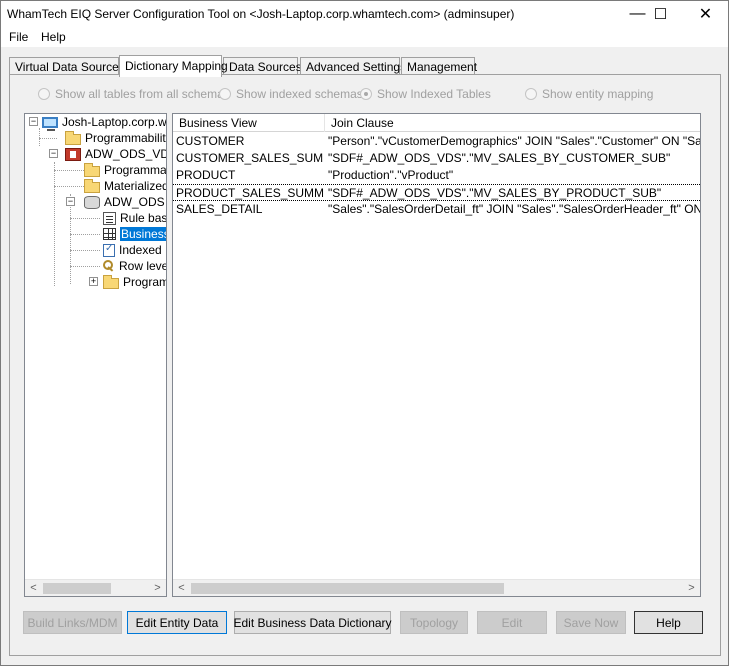  Describe the element at coordinates (92, 202) in the screenshot. I see `database-icon` at that location.